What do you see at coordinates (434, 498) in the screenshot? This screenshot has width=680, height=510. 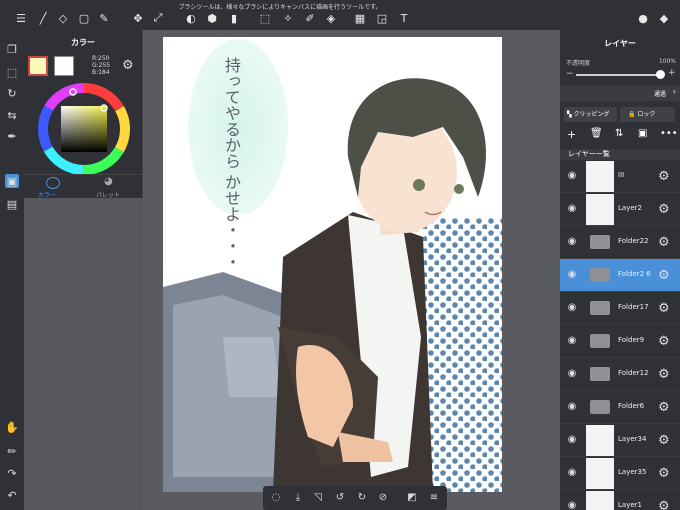 I see `bottom-menu-icon: ≡` at bounding box center [434, 498].